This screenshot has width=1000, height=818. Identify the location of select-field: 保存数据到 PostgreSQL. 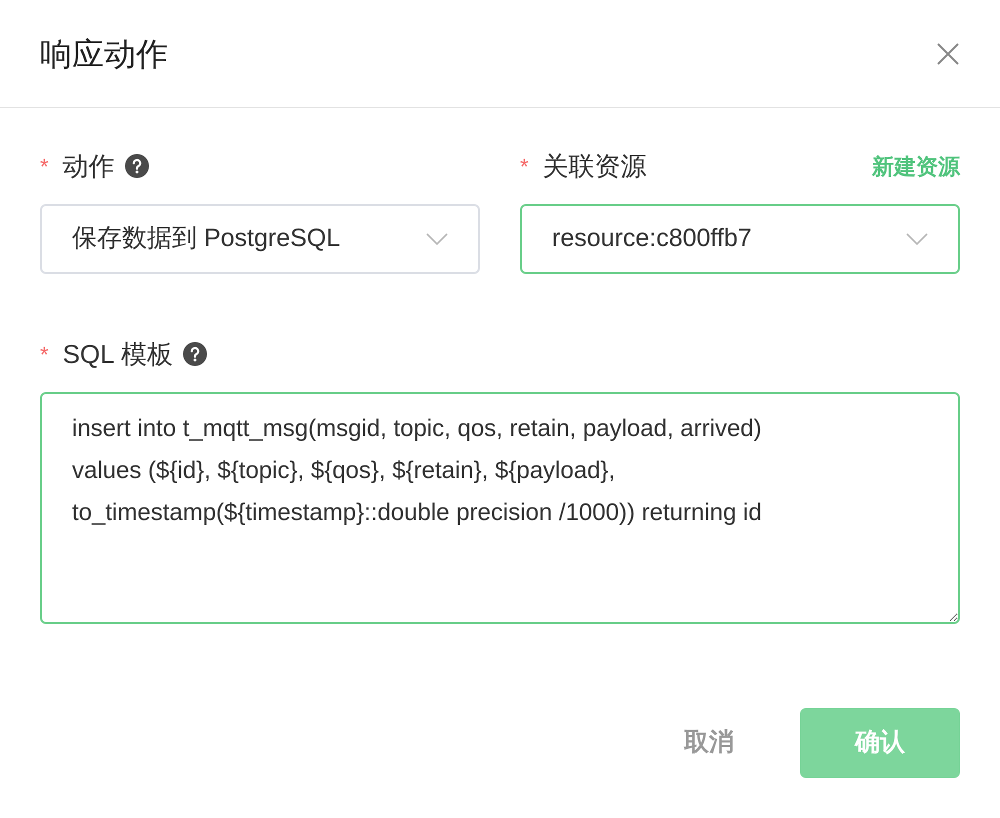
(260, 239).